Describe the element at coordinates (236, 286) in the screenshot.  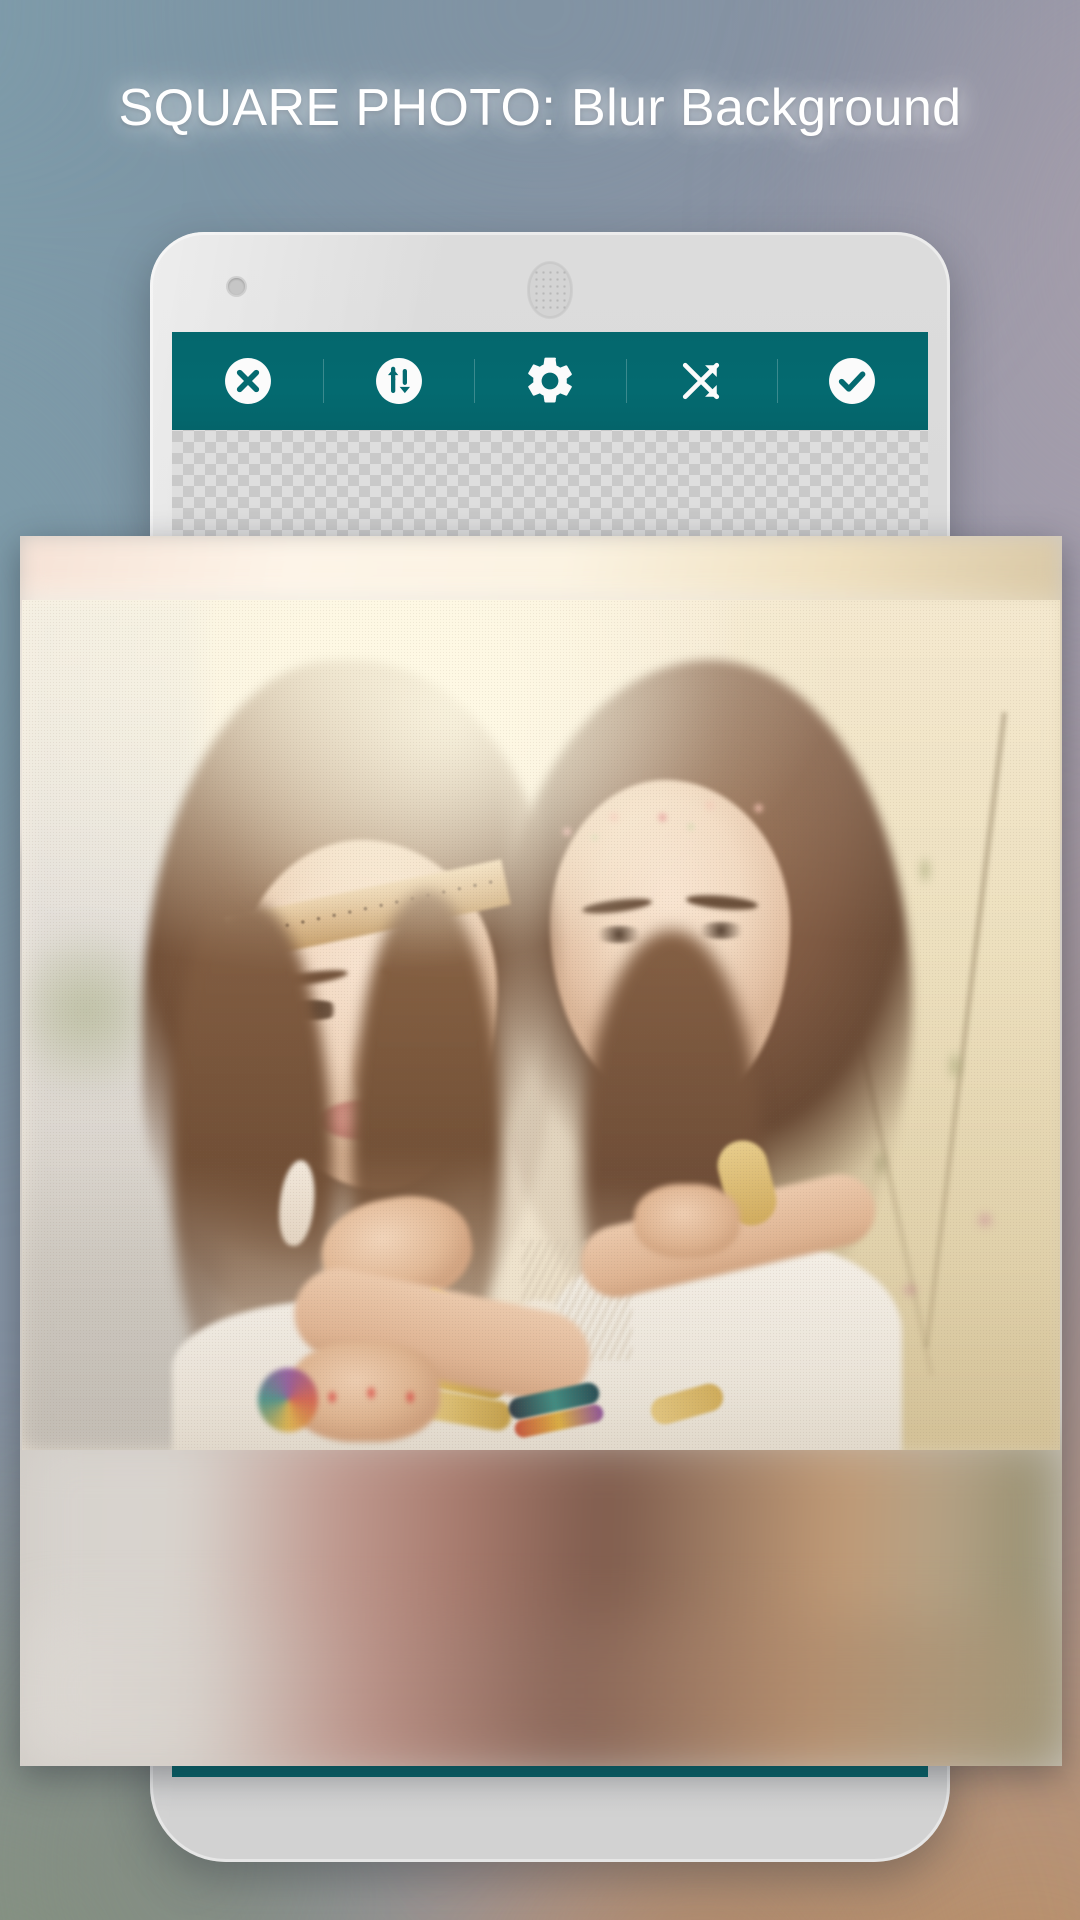
I see `front-camera-icon` at that location.